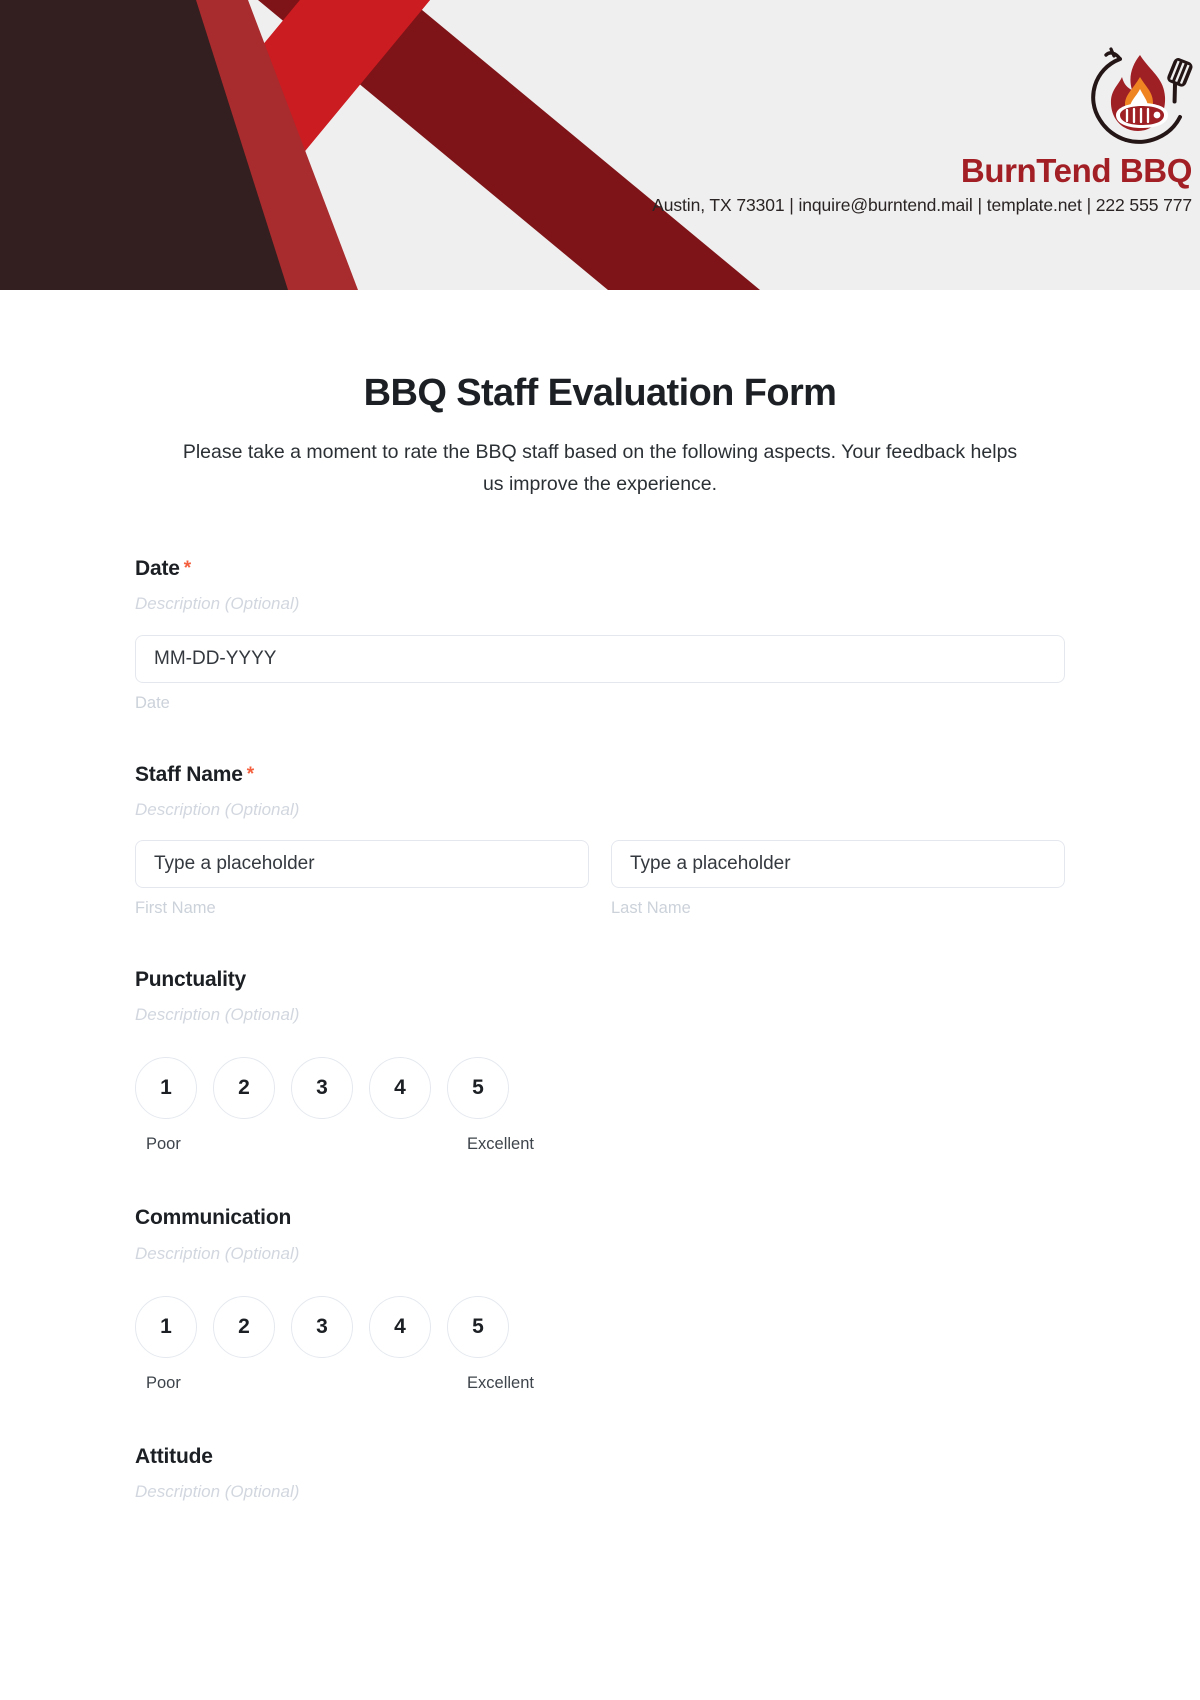 The image size is (1200, 1700). What do you see at coordinates (600, 864) in the screenshot?
I see `input-row-staff-name: Type a placeholder Type a placeholder` at bounding box center [600, 864].